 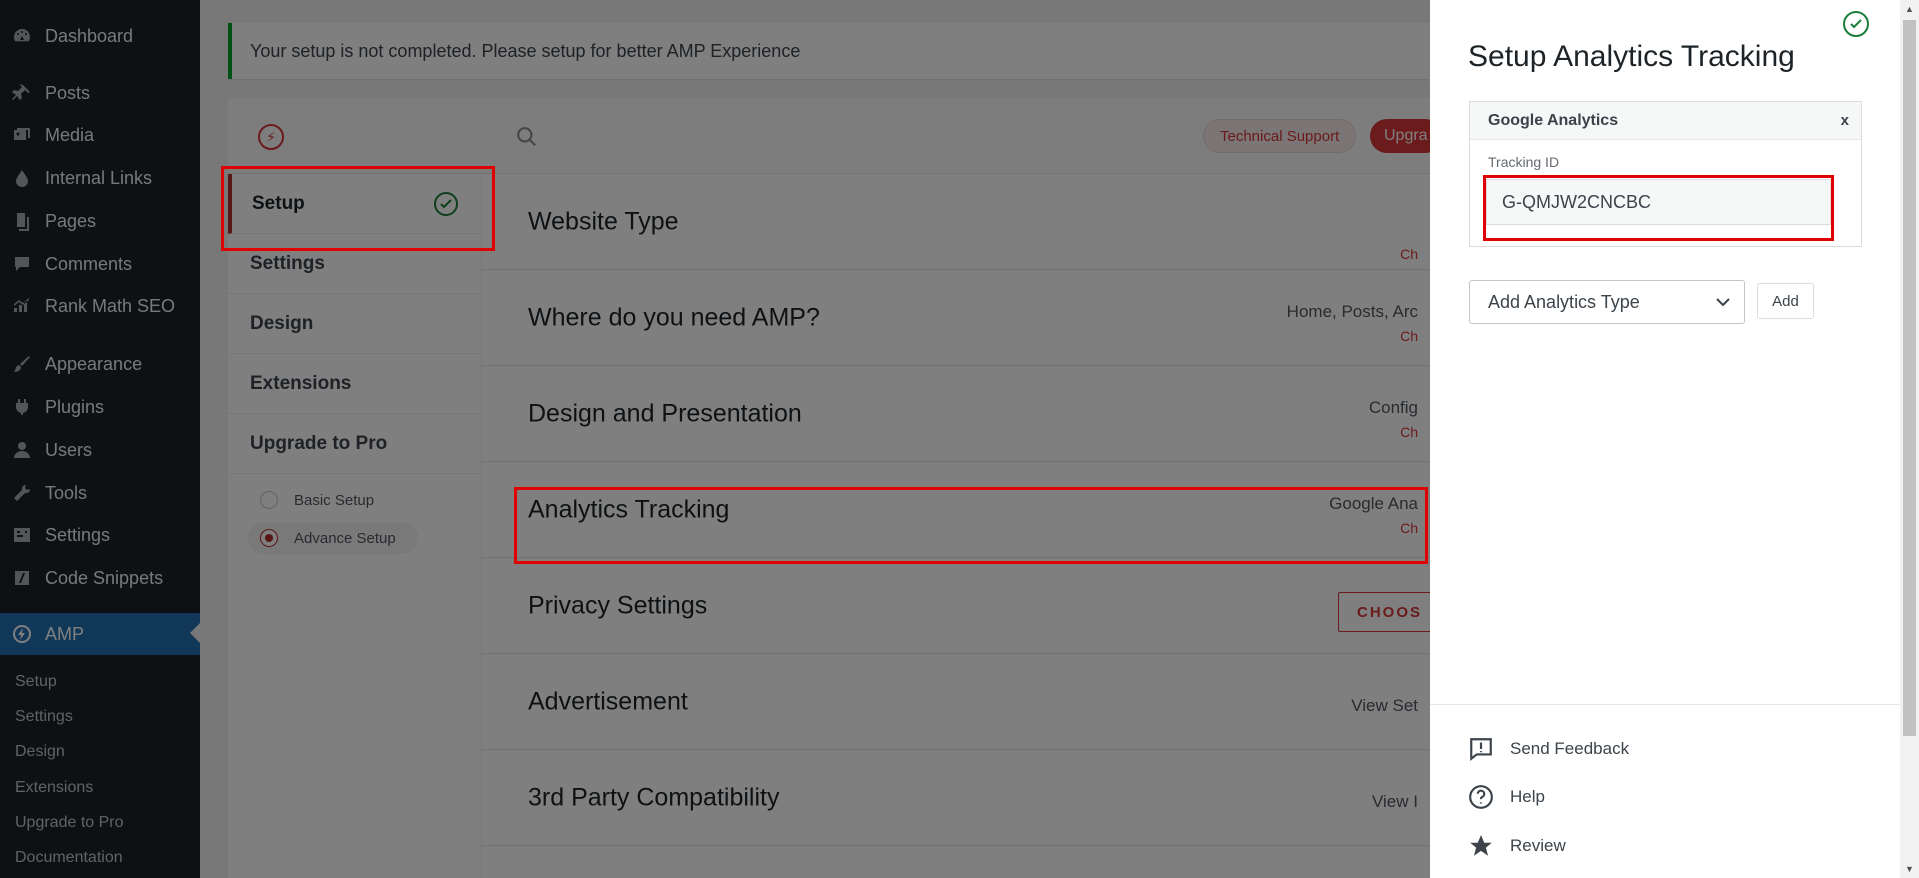 I want to click on footer-label: Help, so click(x=1527, y=796).